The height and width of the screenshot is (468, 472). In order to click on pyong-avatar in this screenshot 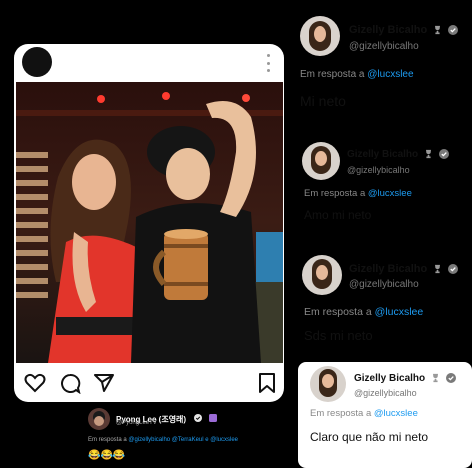, I will do `click(99, 419)`.